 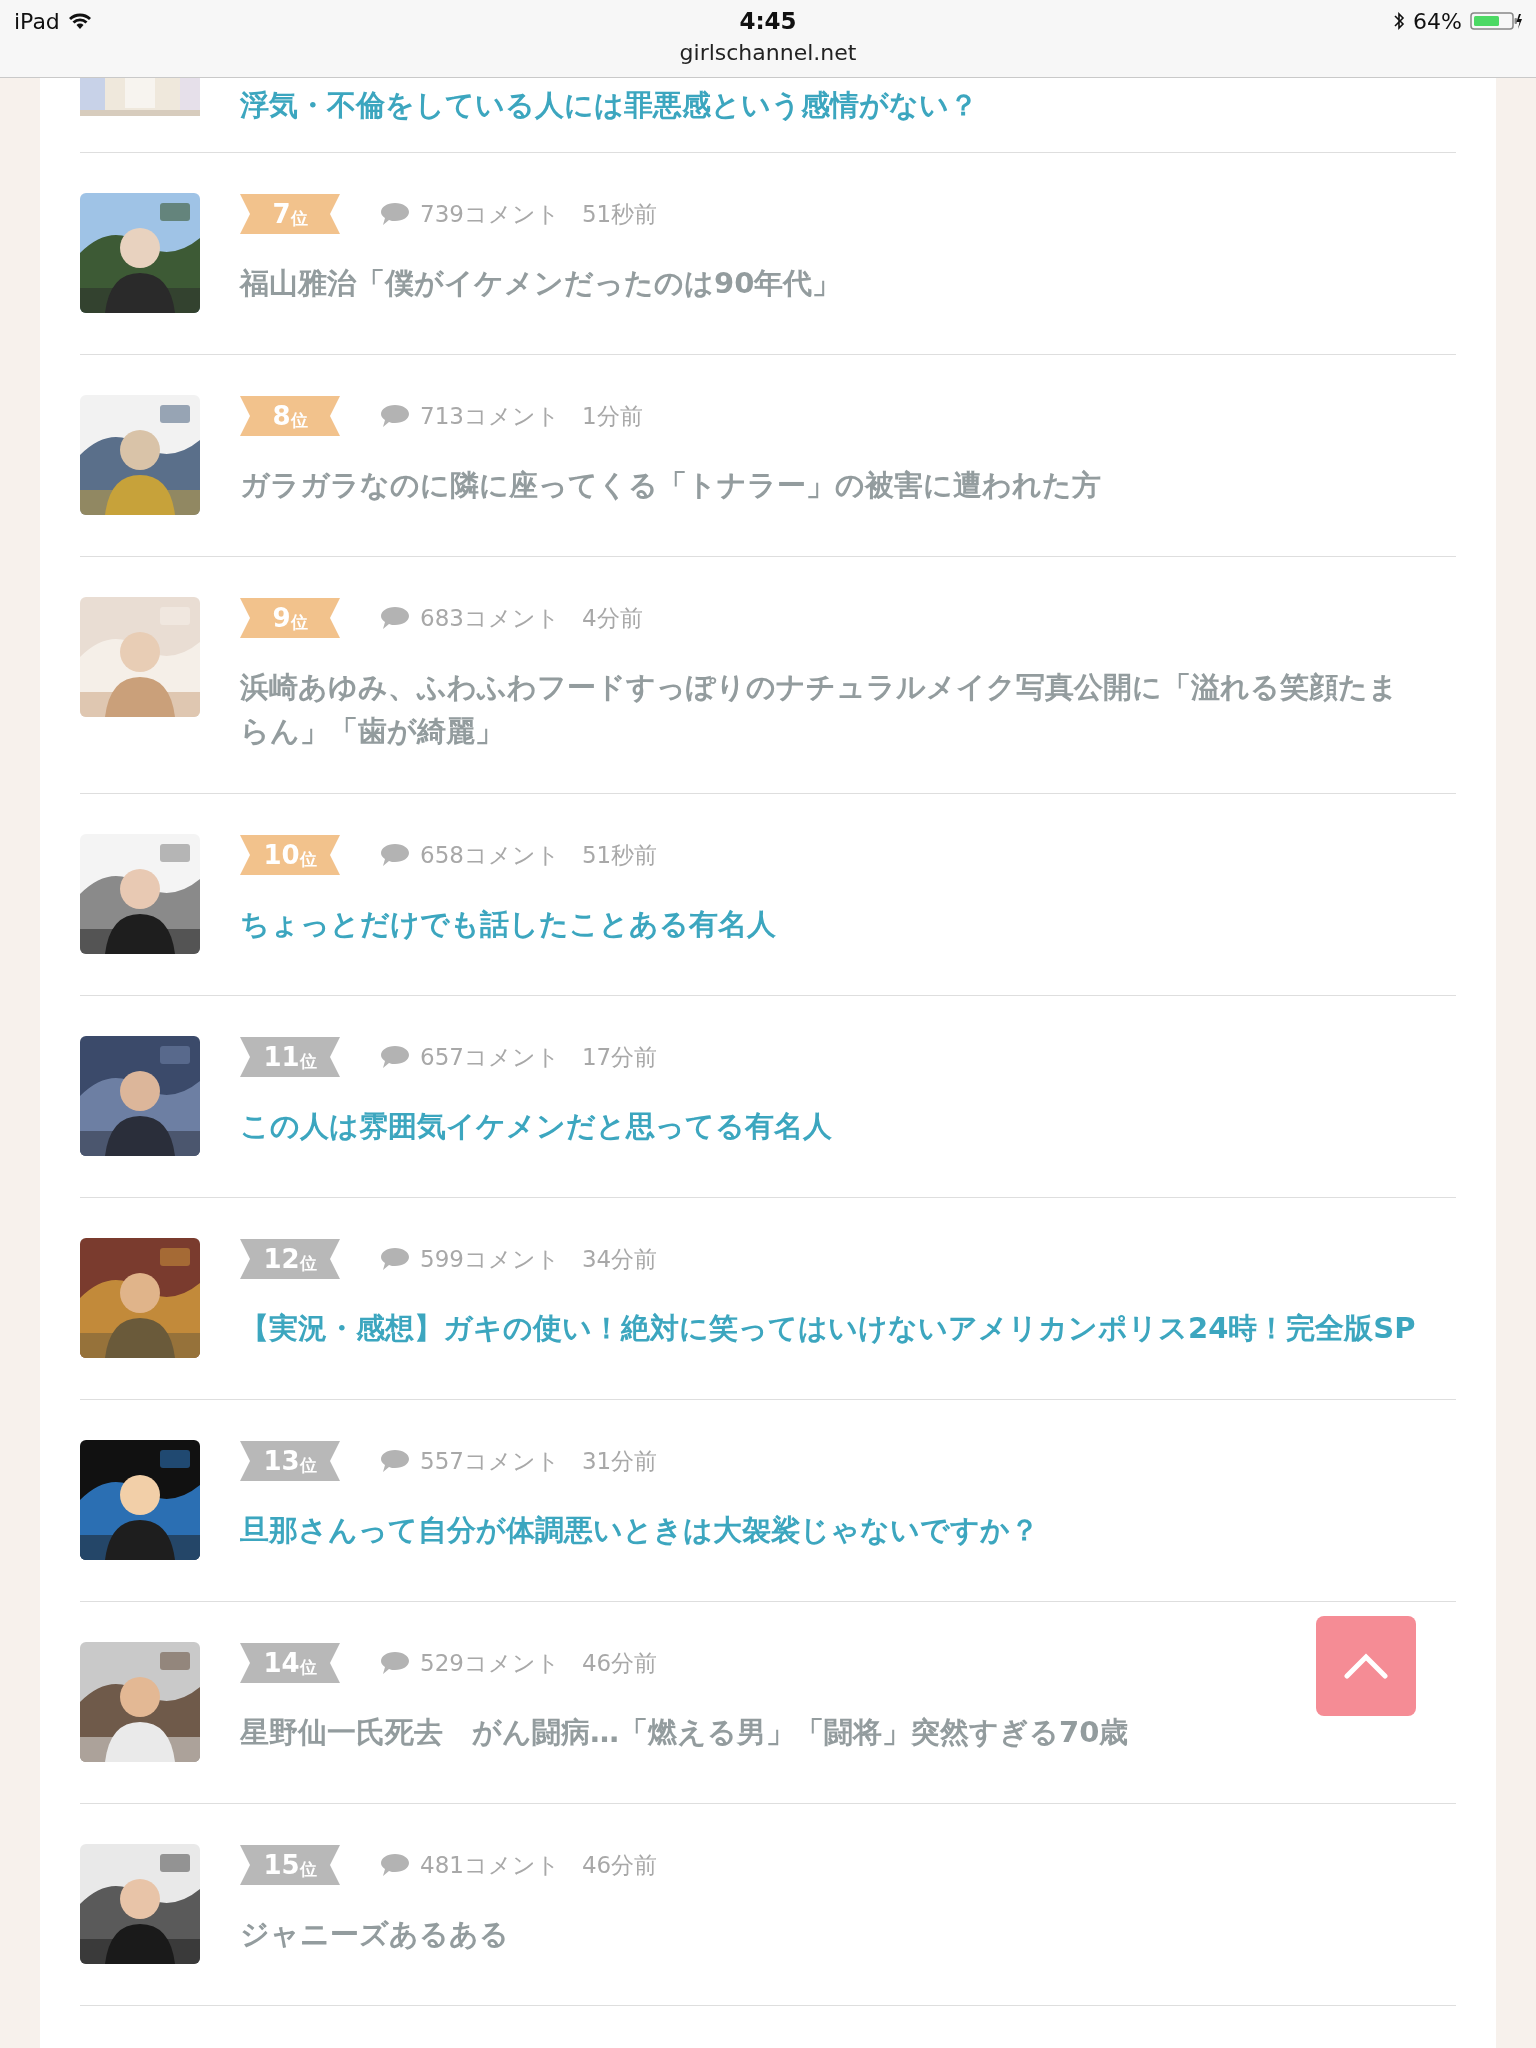 What do you see at coordinates (848, 924) in the screenshot?
I see `topic-title-link: ちょっとだけでも話したことある有名人` at bounding box center [848, 924].